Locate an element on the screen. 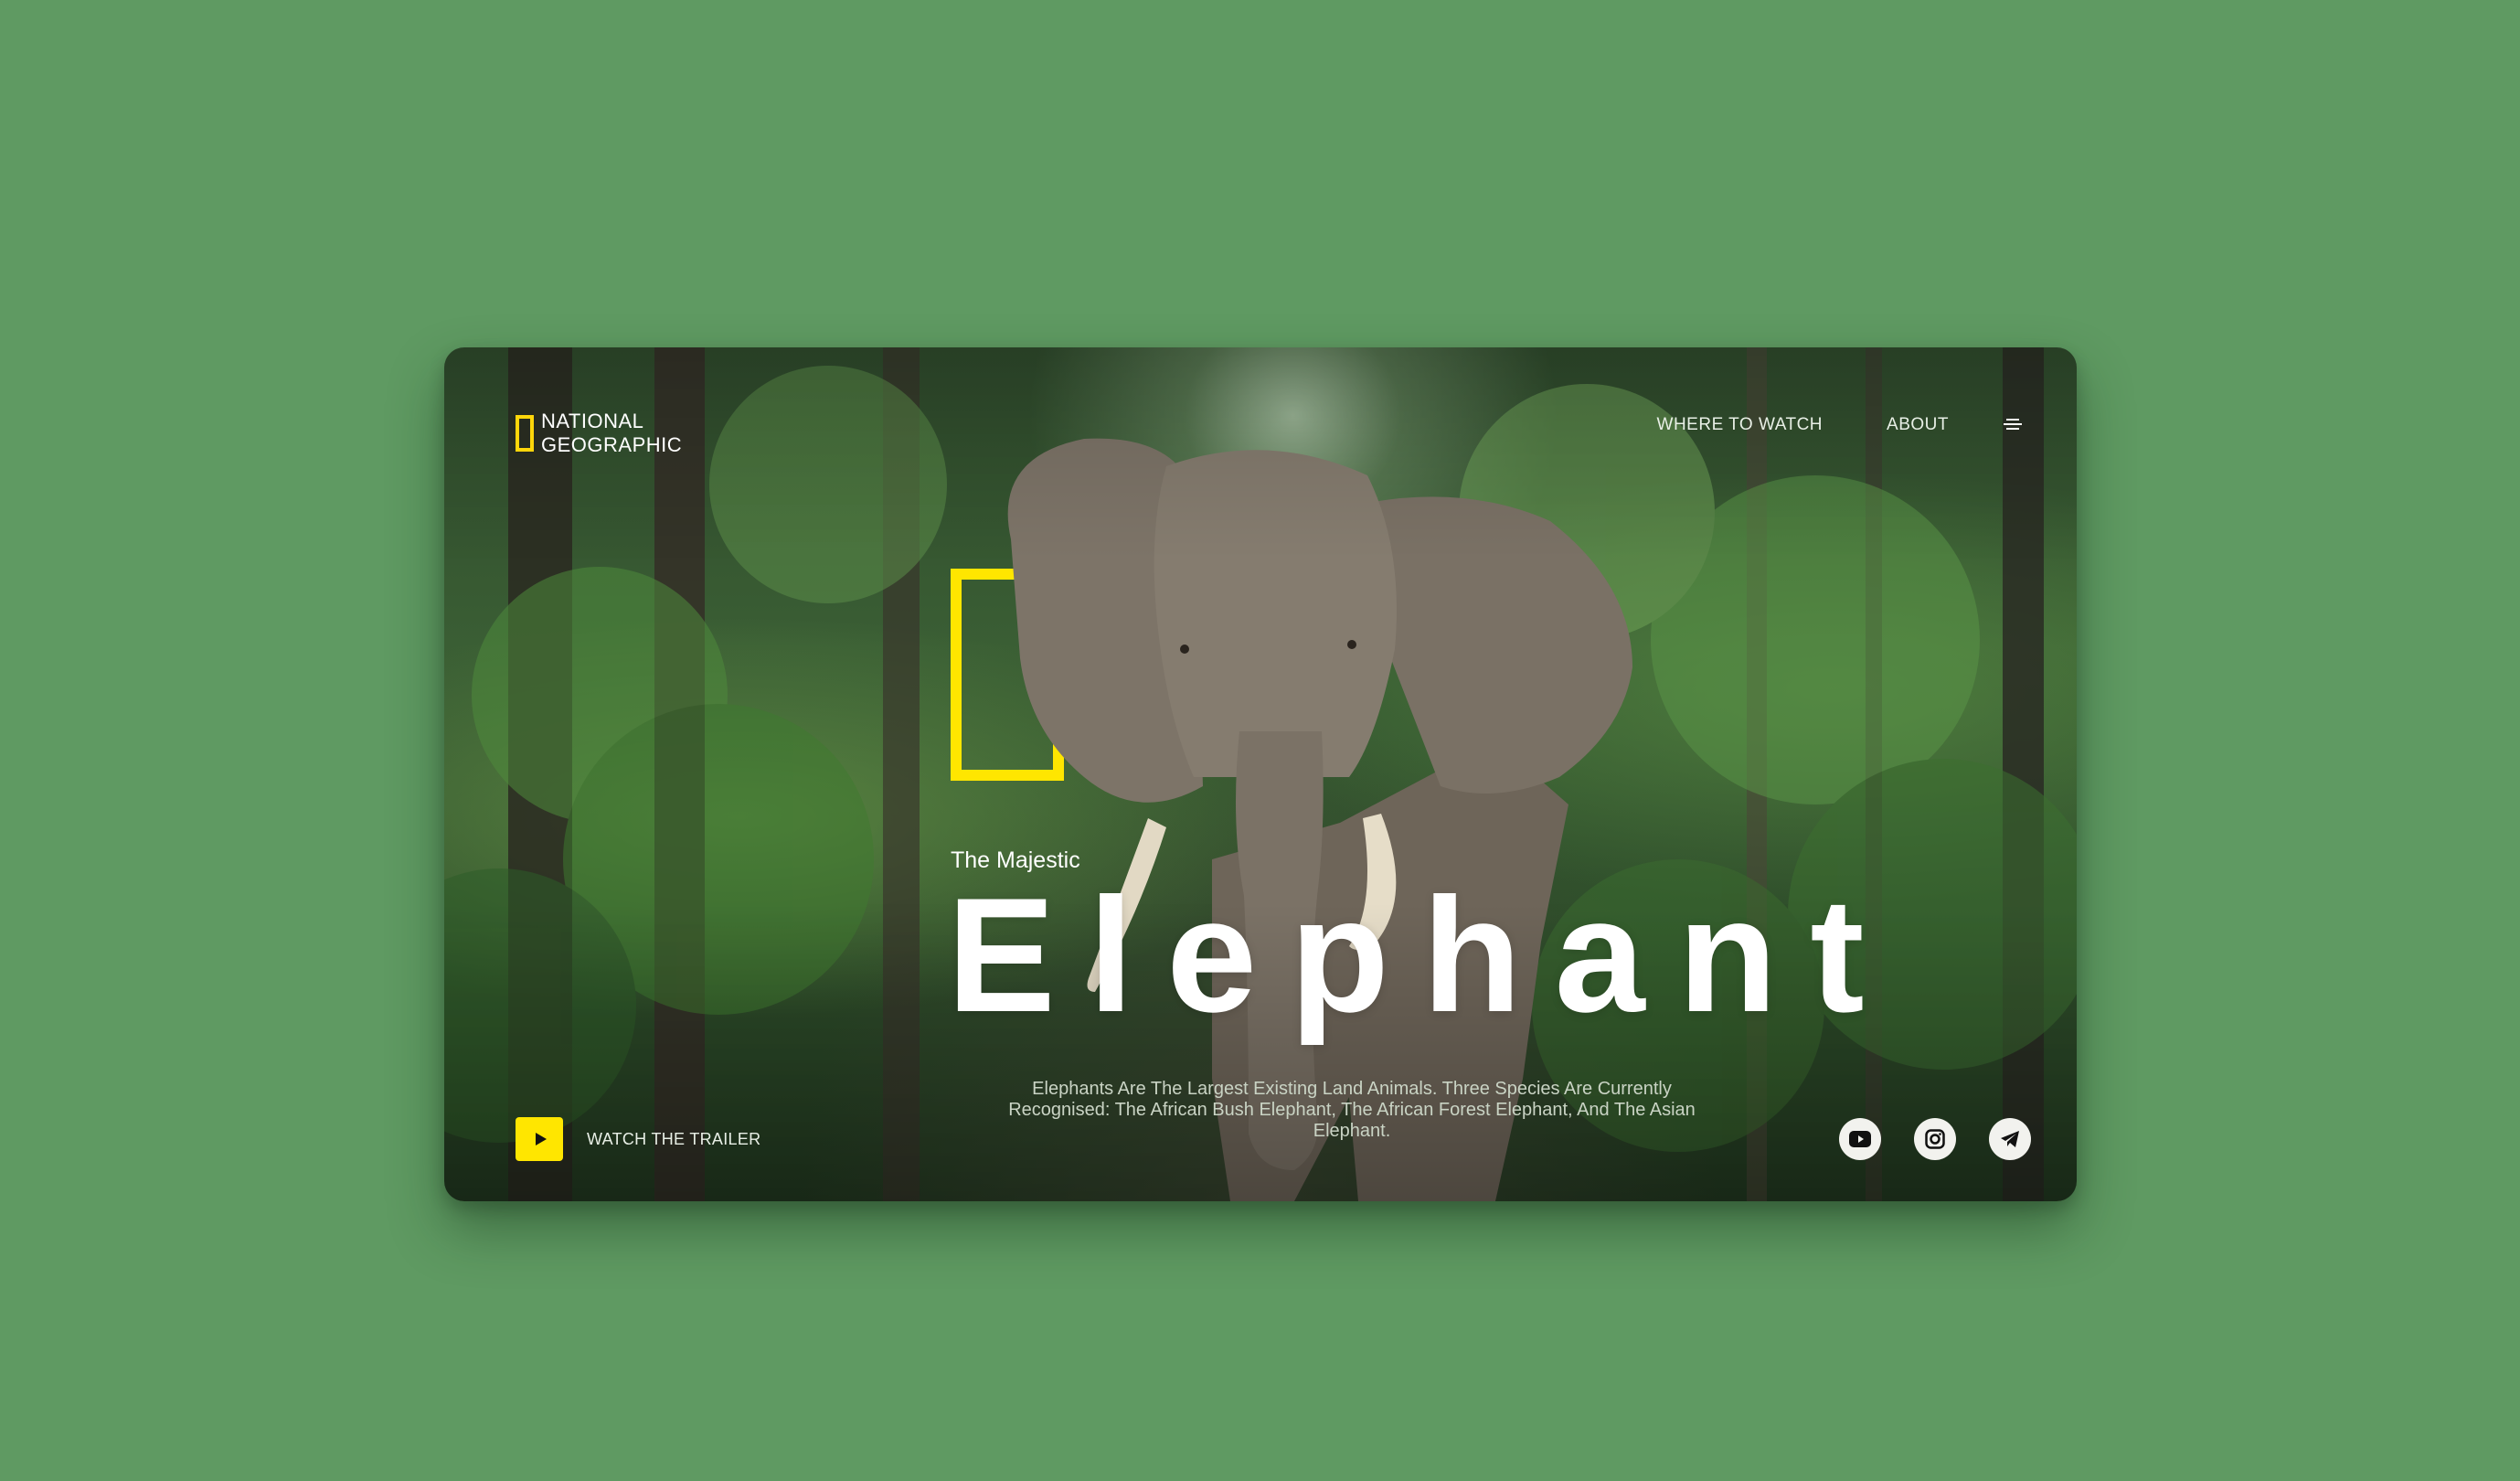 Image resolution: width=2520 pixels, height=1481 pixels. hero-title: Elephant is located at coordinates (1423, 955).